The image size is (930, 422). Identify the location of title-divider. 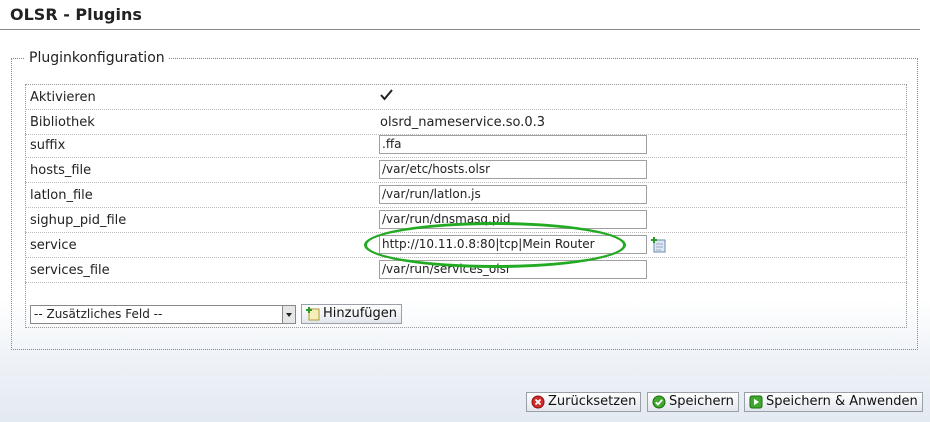
(460, 29).